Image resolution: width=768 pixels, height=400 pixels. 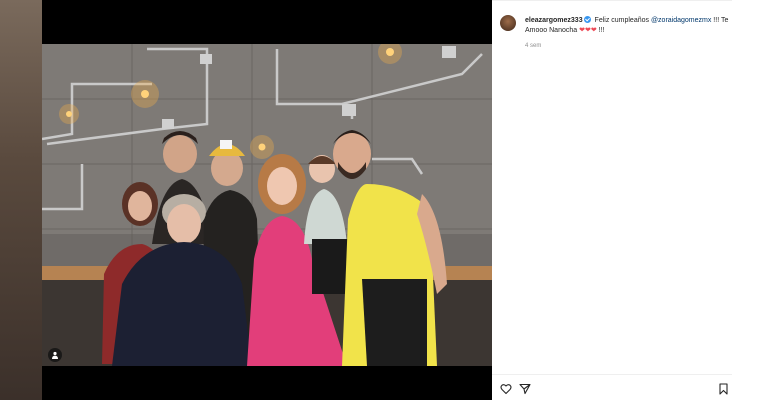 I want to click on save-button, so click(x=723, y=391).